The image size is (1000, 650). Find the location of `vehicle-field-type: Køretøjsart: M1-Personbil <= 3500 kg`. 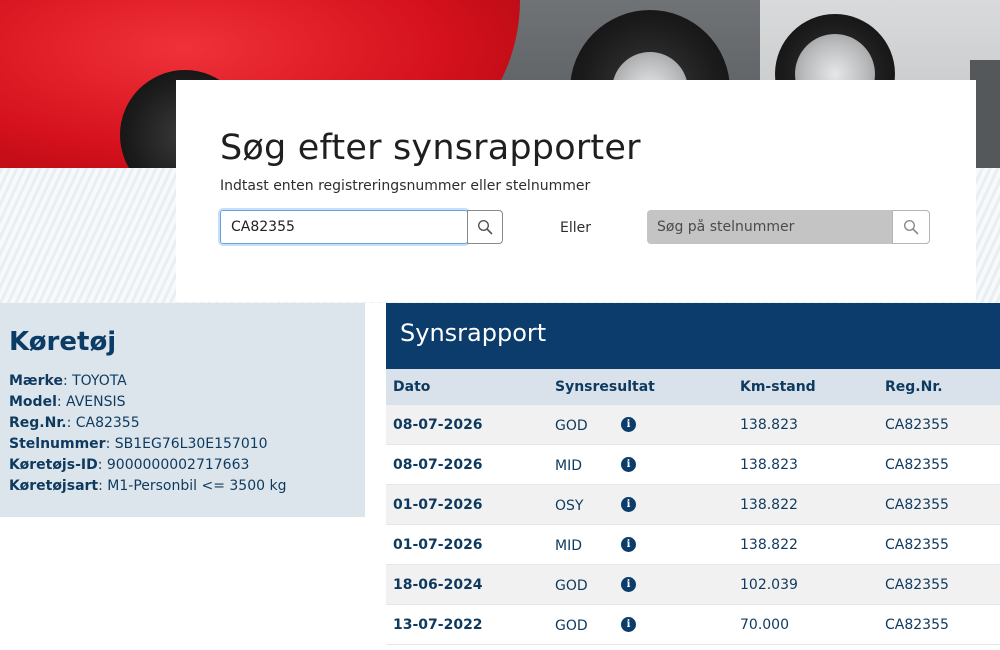

vehicle-field-type: Køretøjsart: M1-Personbil <= 3500 kg is located at coordinates (148, 486).